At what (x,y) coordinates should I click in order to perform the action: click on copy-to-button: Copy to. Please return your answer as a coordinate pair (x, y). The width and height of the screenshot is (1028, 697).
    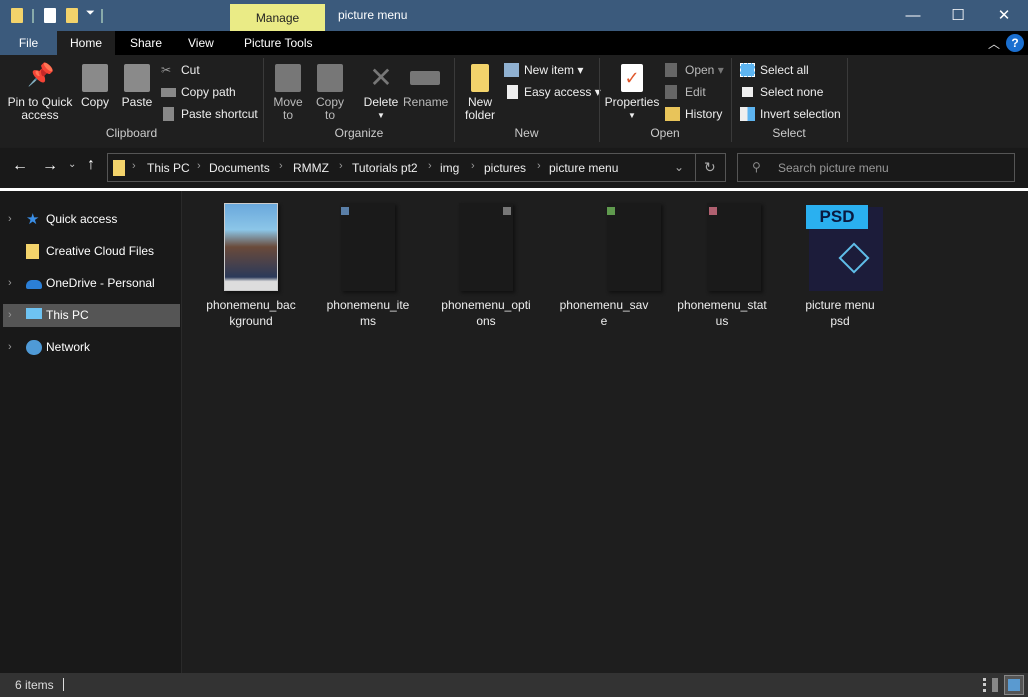
    Looking at the image, I should click on (330, 93).